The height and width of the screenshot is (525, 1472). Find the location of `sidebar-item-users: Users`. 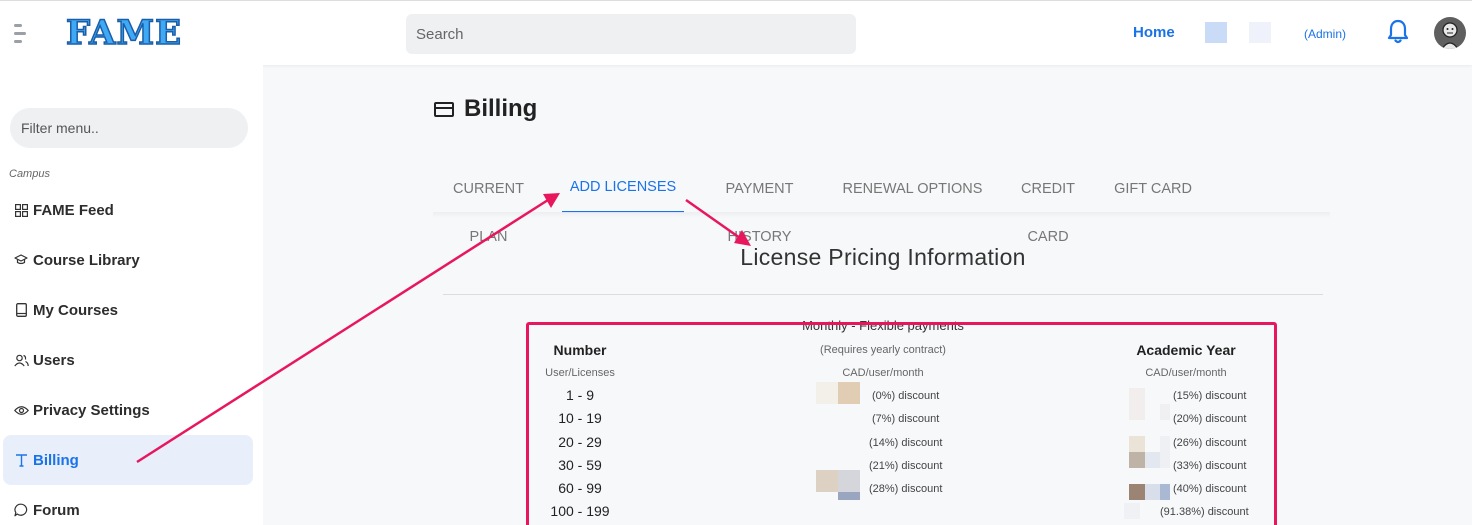

sidebar-item-users: Users is located at coordinates (128, 360).